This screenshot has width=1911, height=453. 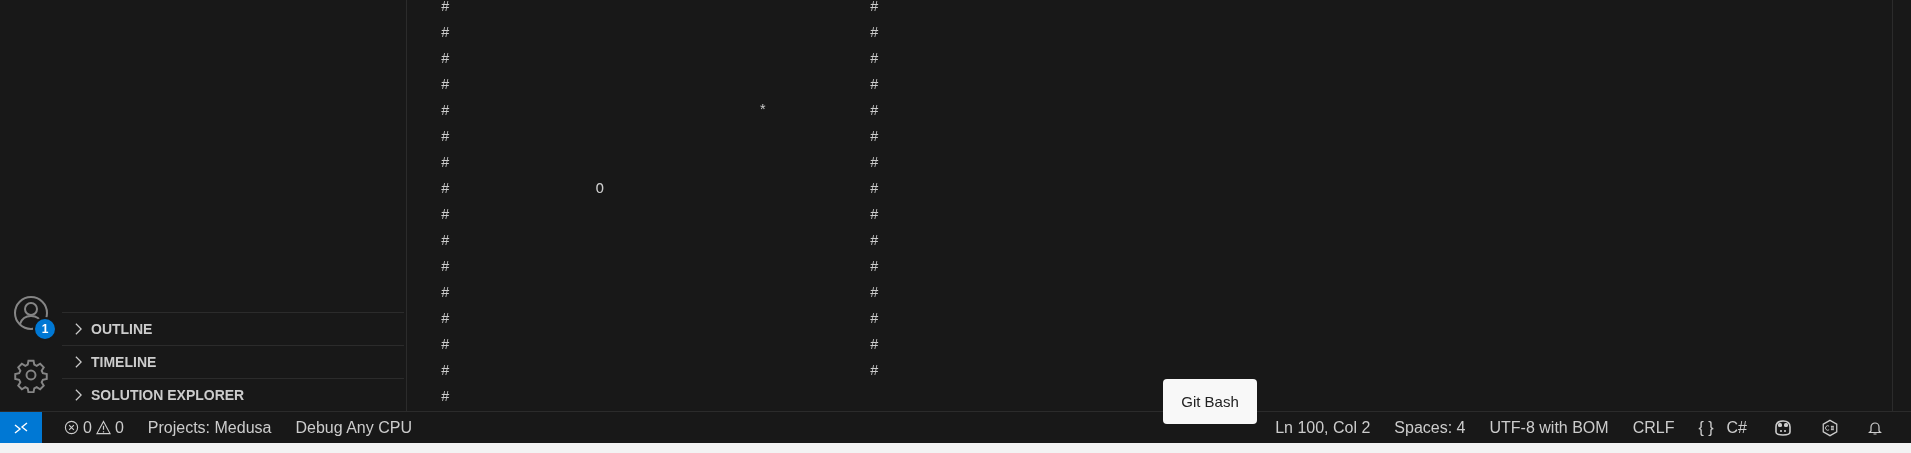 I want to click on copilot-icon, so click(x=1783, y=427).